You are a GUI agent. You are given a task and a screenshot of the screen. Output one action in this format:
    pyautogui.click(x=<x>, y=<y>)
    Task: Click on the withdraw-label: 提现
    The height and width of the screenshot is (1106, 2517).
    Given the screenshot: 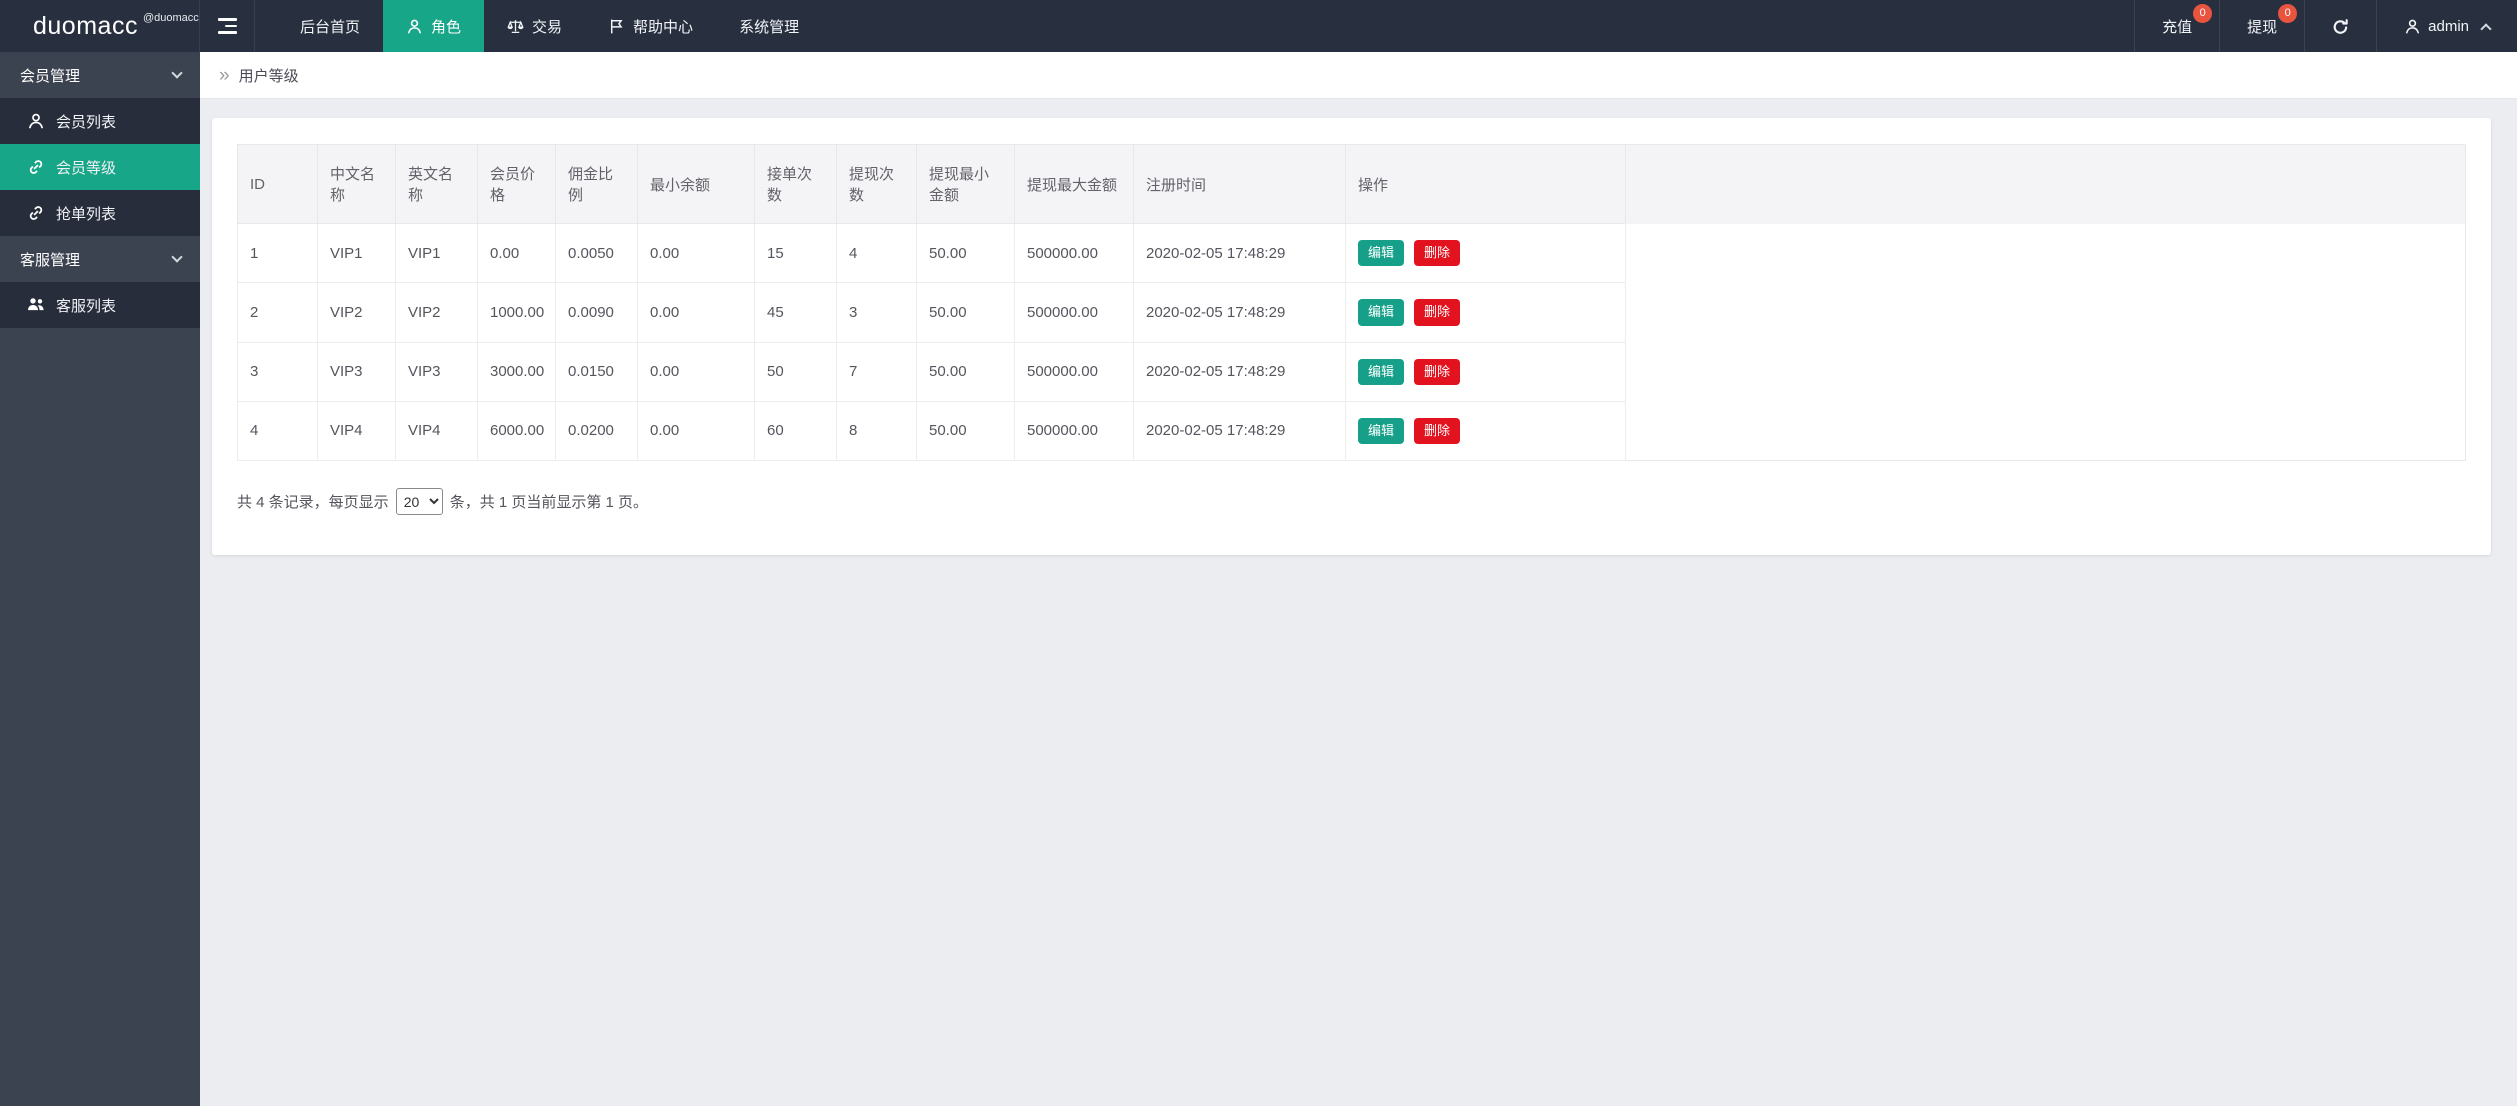 What is the action you would take?
    pyautogui.click(x=2262, y=27)
    